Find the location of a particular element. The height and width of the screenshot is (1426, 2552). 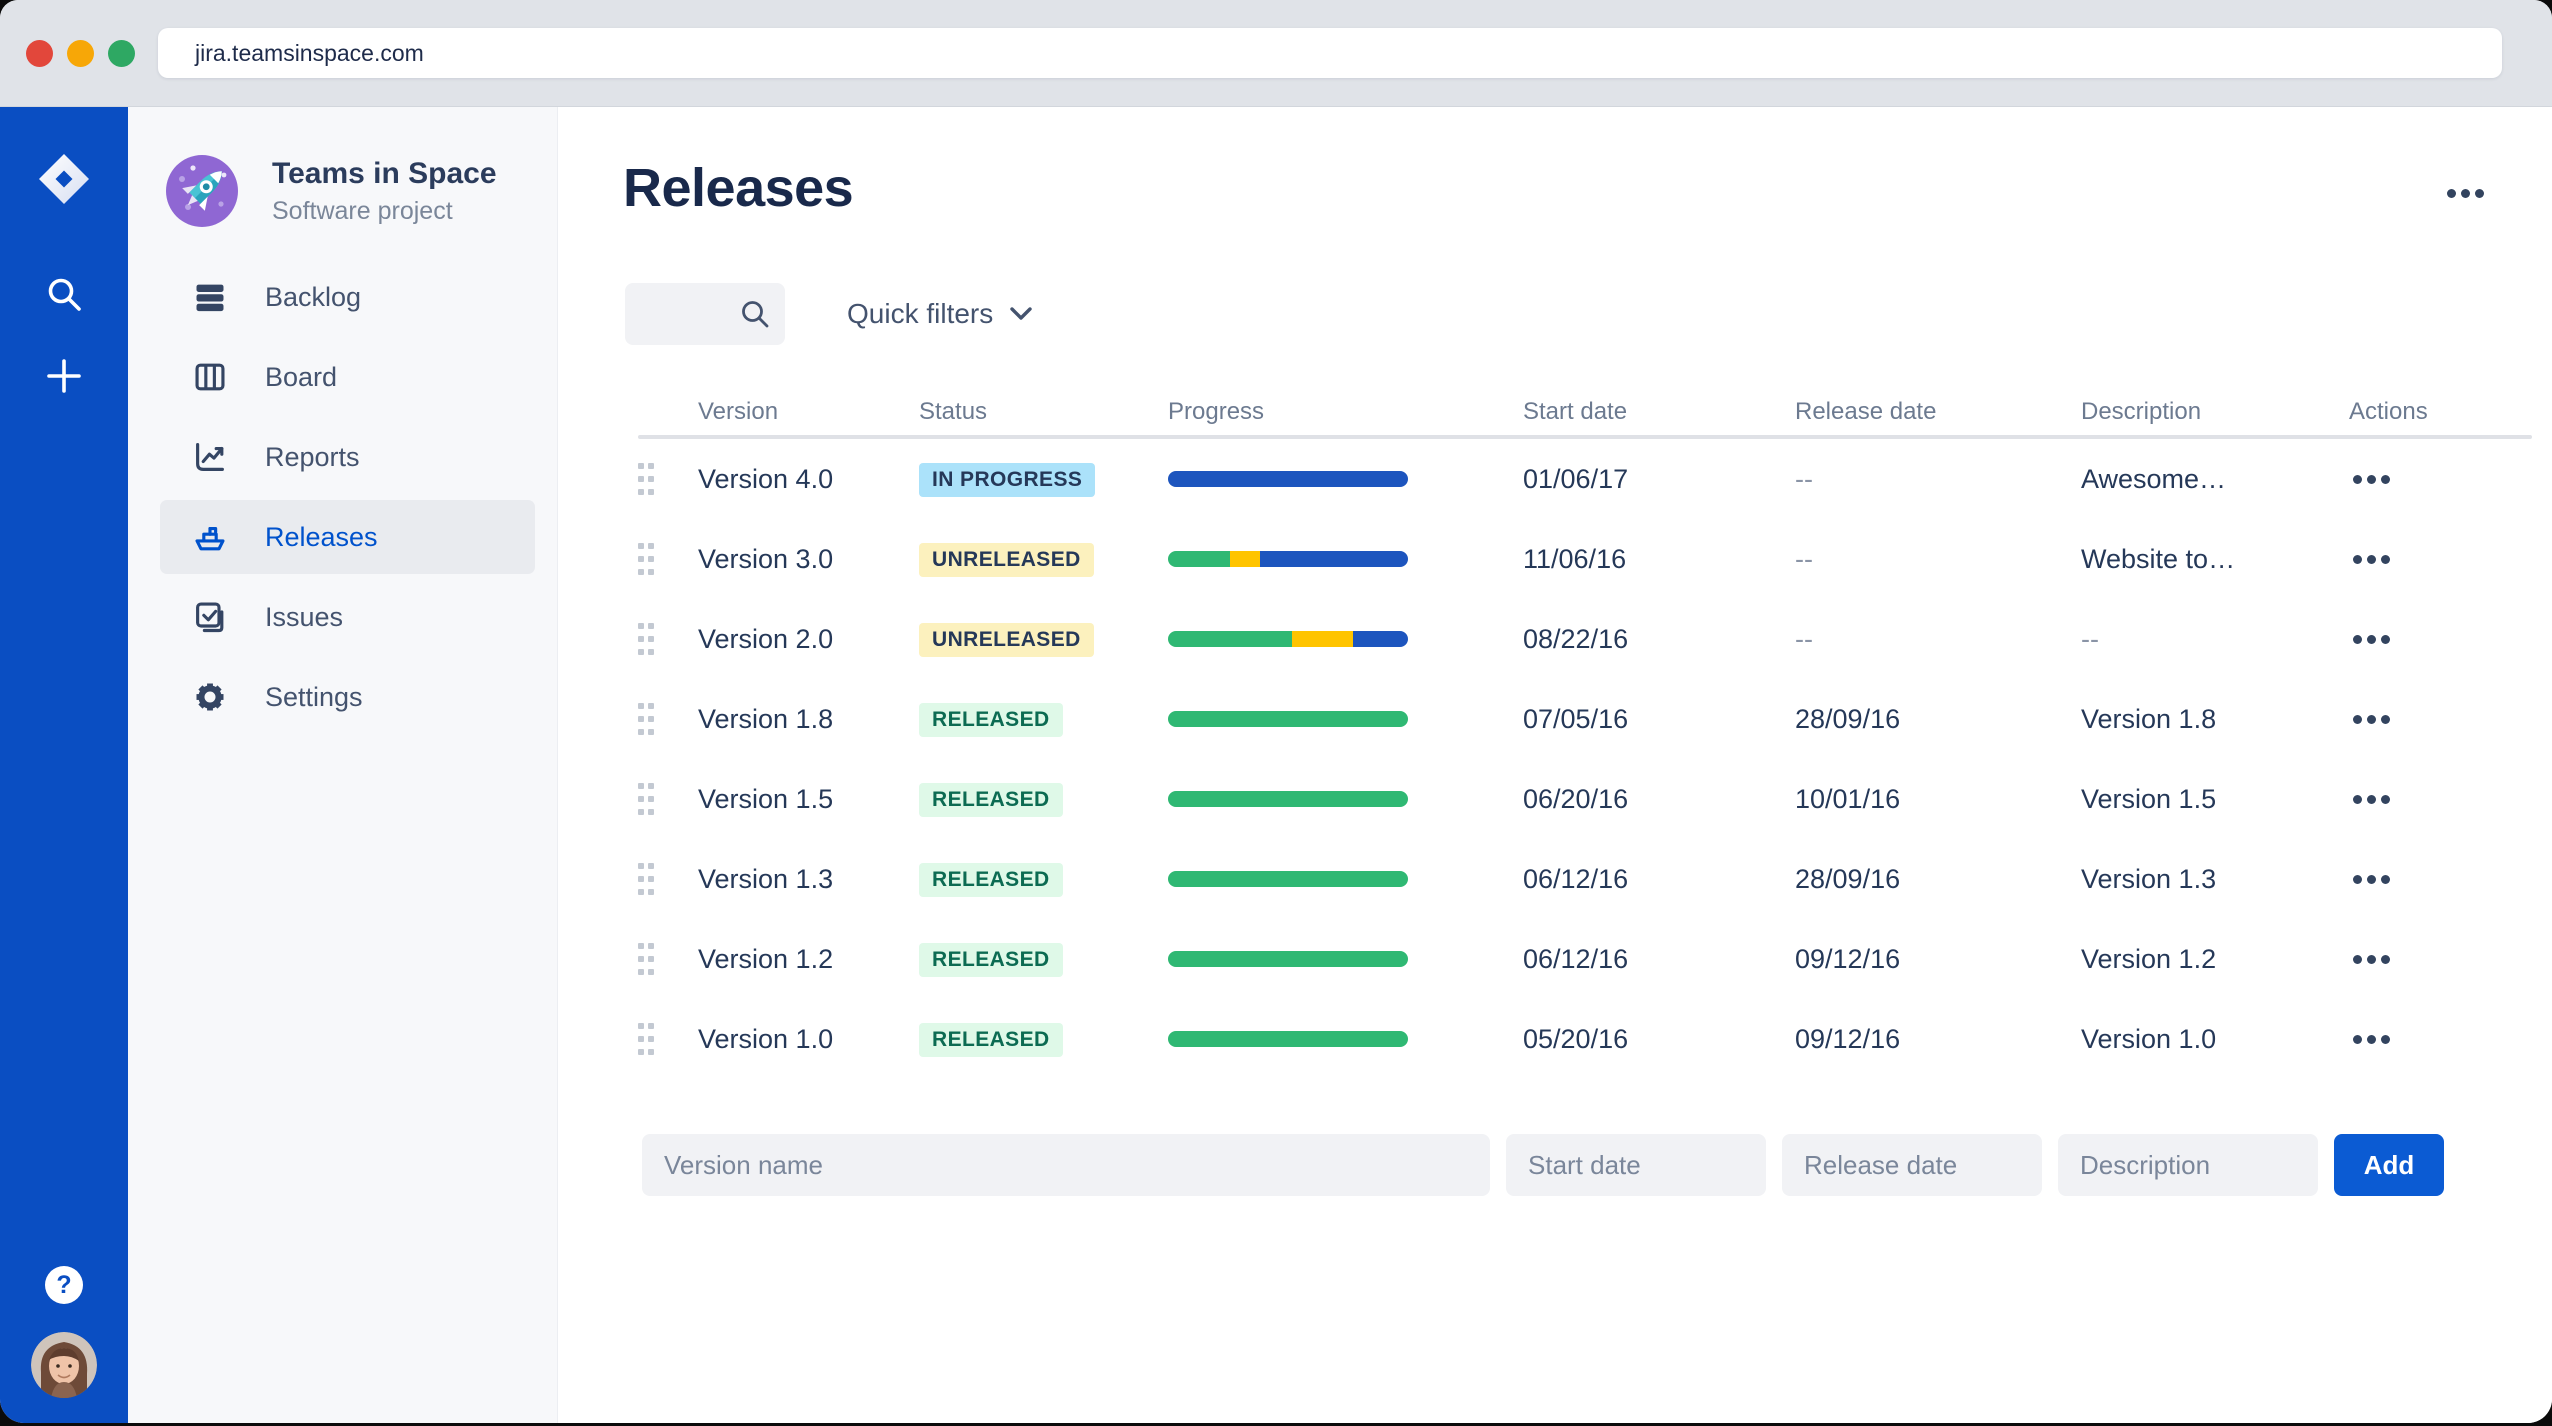

version-name-link: Version 1.0 is located at coordinates (808, 1039).